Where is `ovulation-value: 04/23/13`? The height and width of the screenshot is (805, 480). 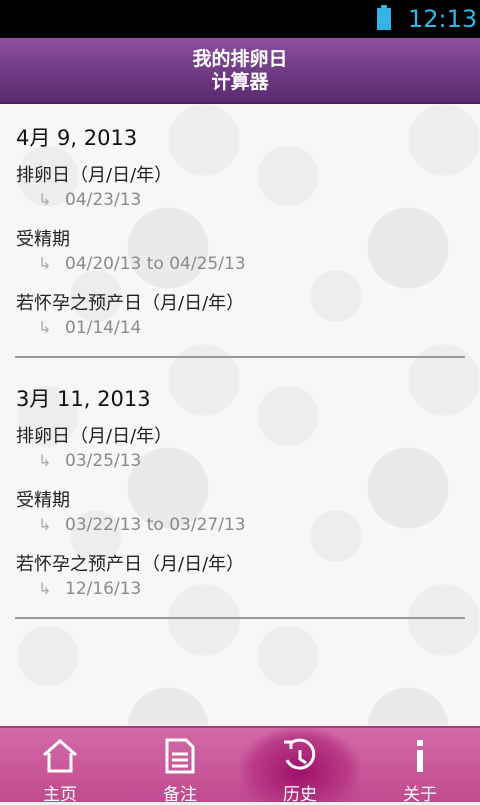
ovulation-value: 04/23/13 is located at coordinates (103, 200).